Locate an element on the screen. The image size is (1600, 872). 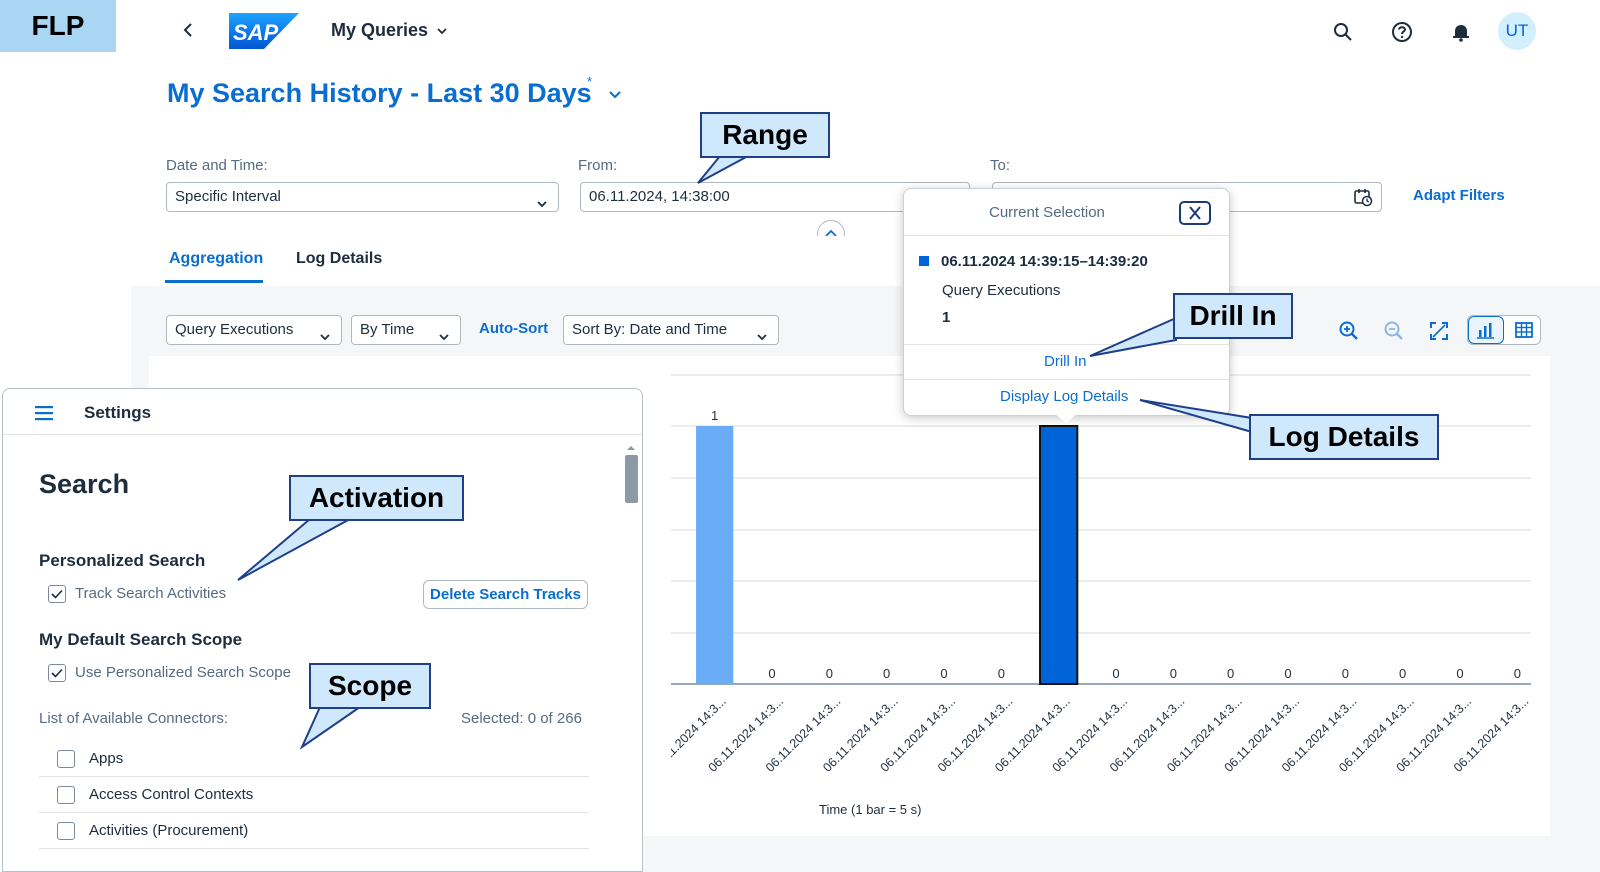
log-details-callout: Log Details is located at coordinates (1344, 437).